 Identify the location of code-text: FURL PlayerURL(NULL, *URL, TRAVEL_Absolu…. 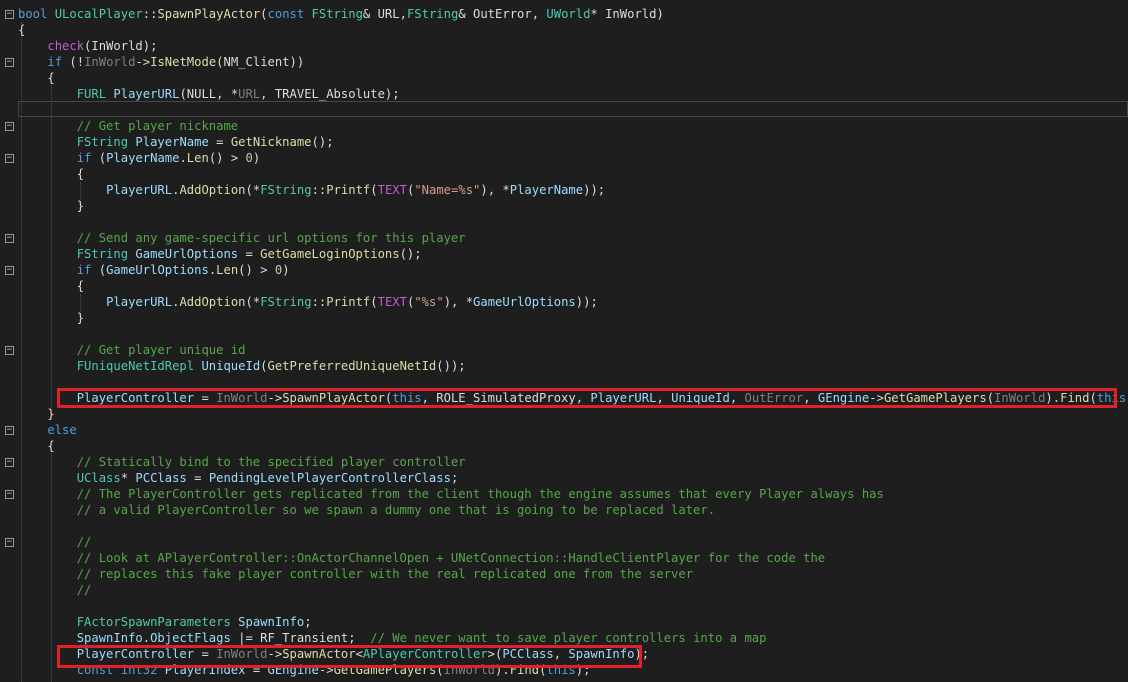
(209, 94).